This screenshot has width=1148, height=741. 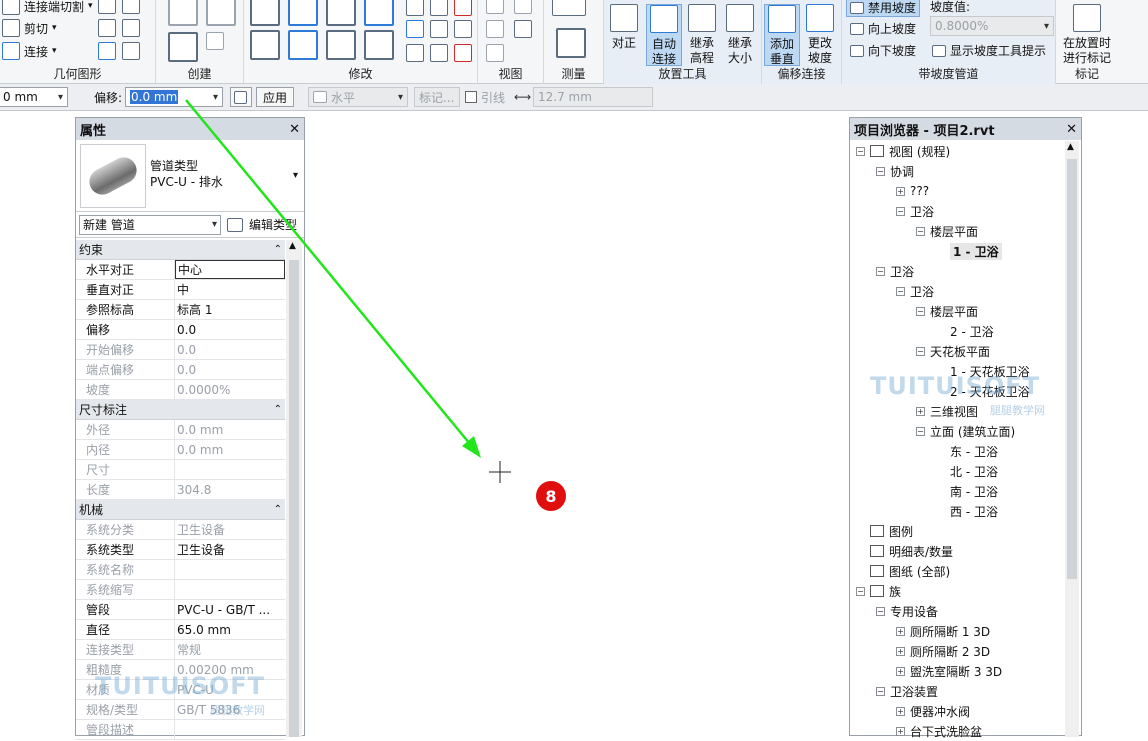 I want to click on browser-scrollbar: ▲, so click(x=1072, y=439).